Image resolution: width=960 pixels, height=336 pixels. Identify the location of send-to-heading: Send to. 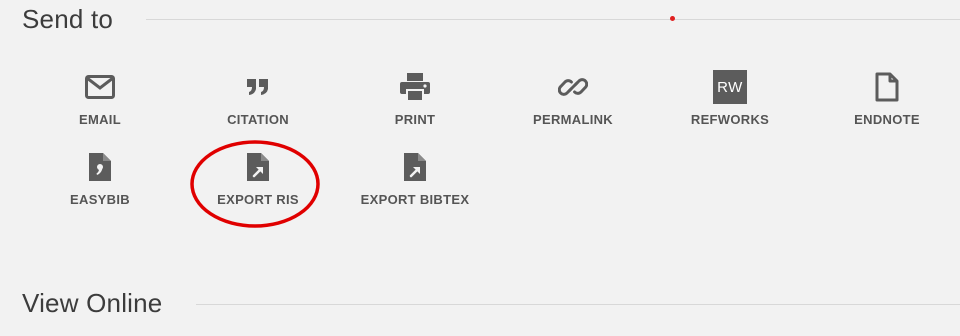
(68, 19).